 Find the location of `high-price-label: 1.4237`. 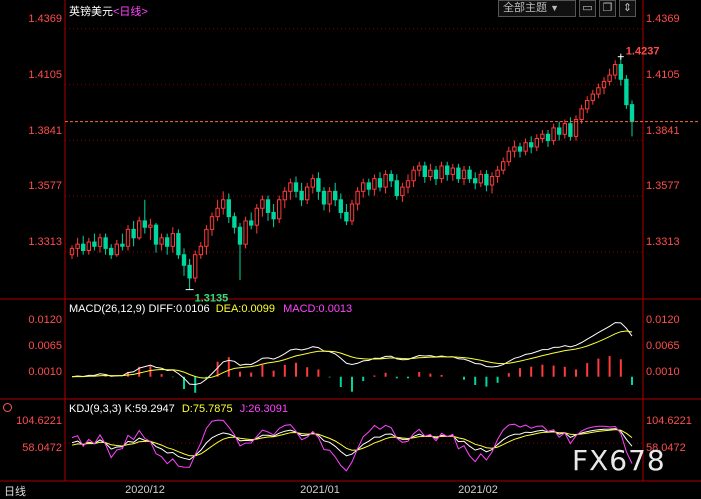

high-price-label: 1.4237 is located at coordinates (643, 52).